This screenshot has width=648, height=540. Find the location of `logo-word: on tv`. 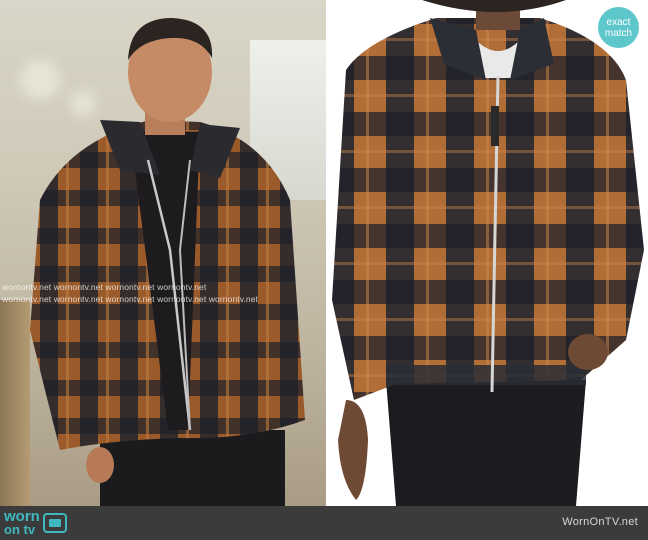

logo-word: on tv is located at coordinates (20, 529).